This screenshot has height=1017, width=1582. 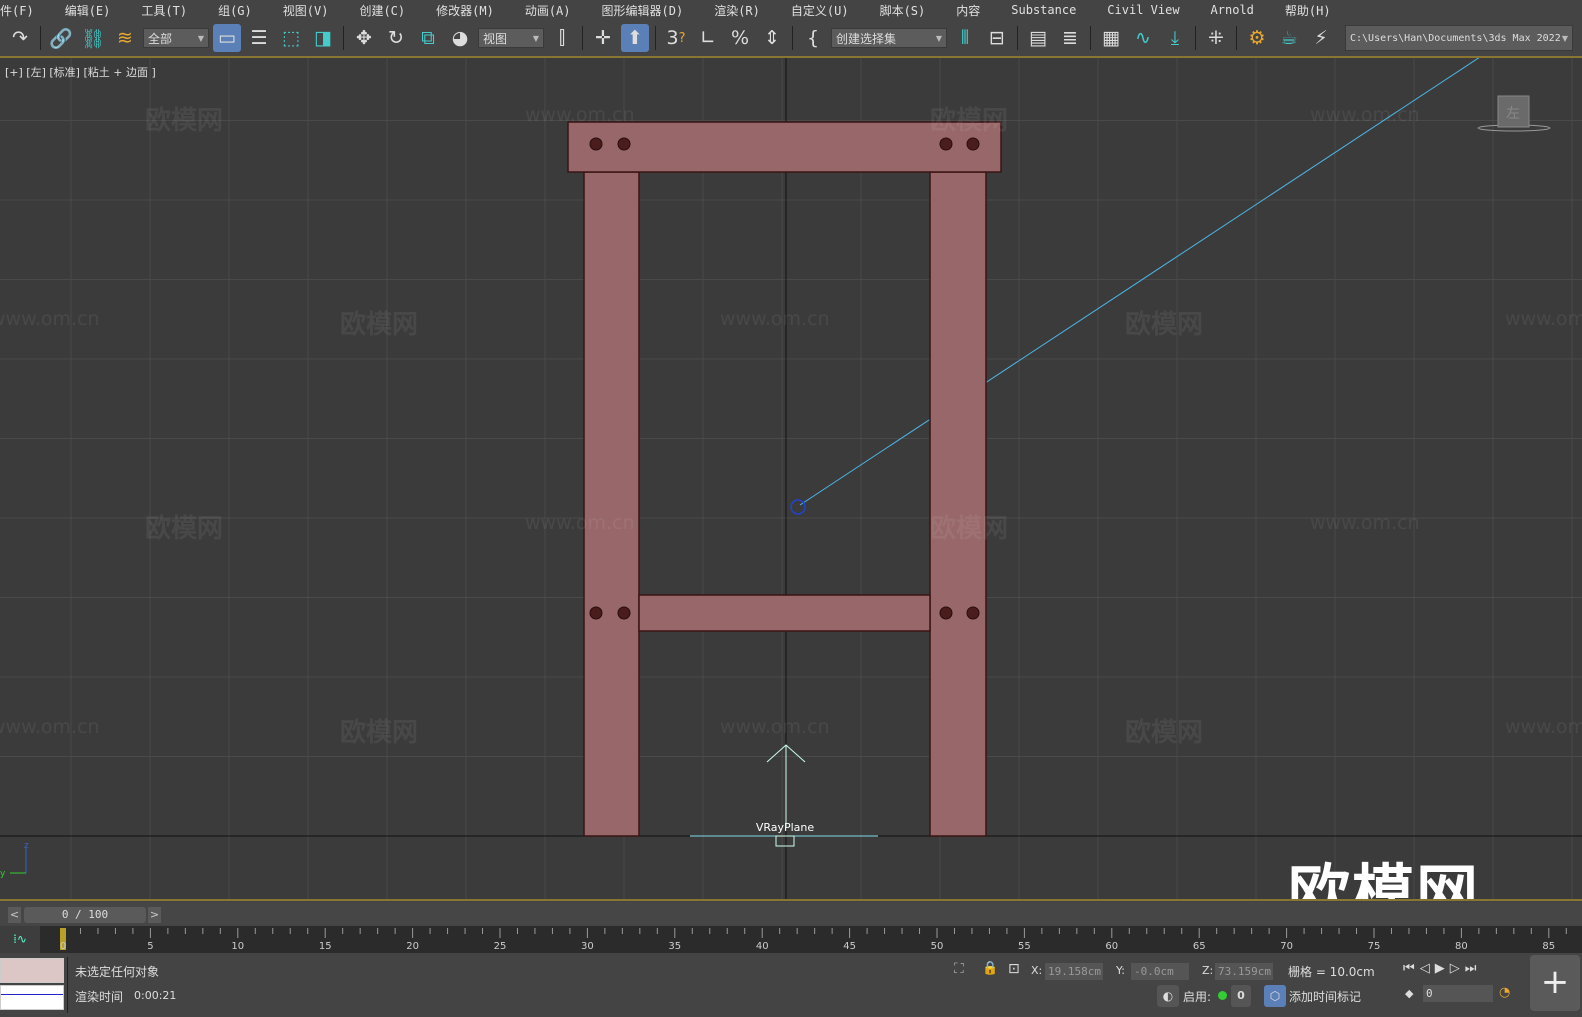 What do you see at coordinates (1325, 996) in the screenshot?
I see `add-time-tag-label: 添加时间标记` at bounding box center [1325, 996].